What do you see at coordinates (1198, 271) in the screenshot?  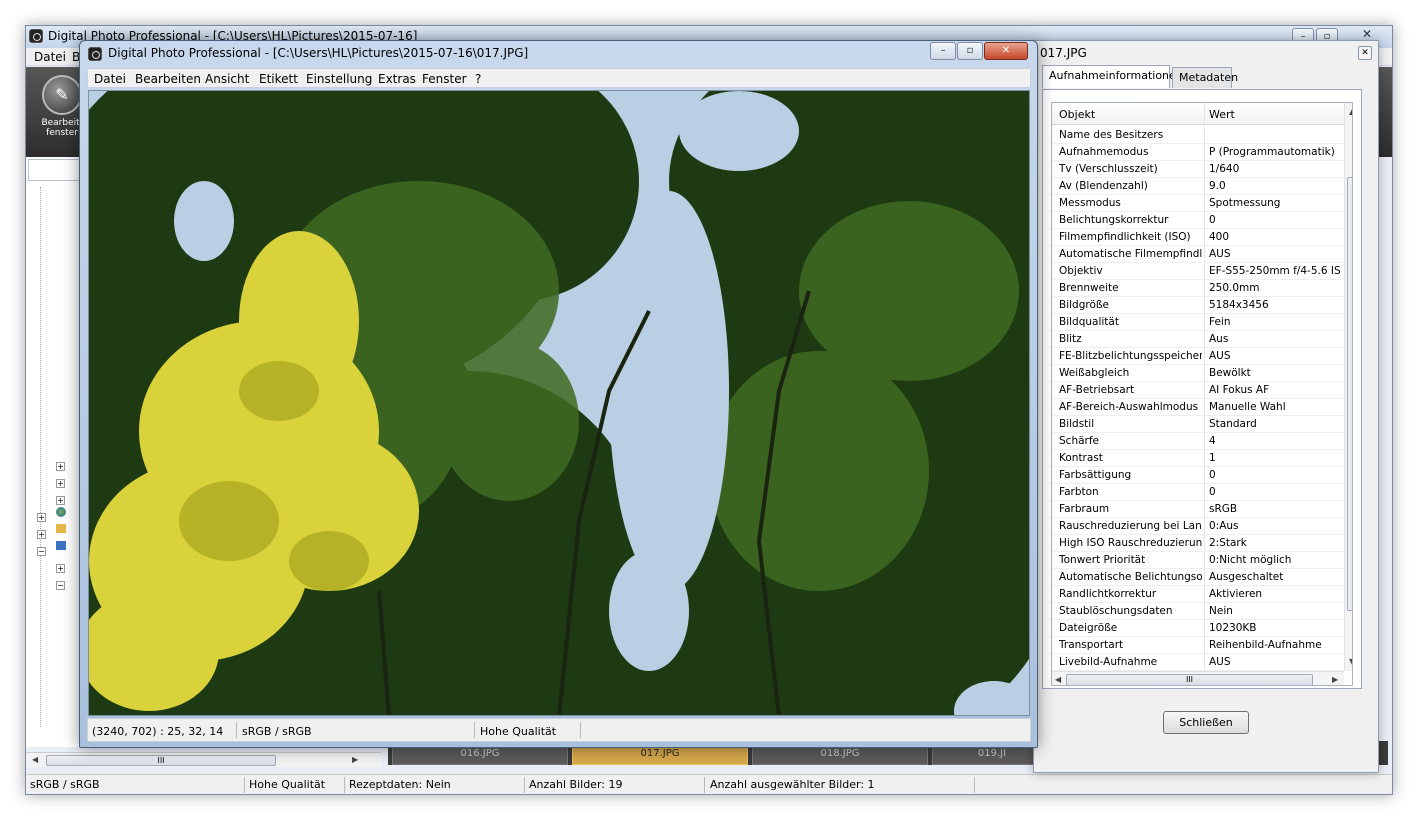 I see `info-row: Objektiv EF-S55-250mm f/4-5.6 IS II` at bounding box center [1198, 271].